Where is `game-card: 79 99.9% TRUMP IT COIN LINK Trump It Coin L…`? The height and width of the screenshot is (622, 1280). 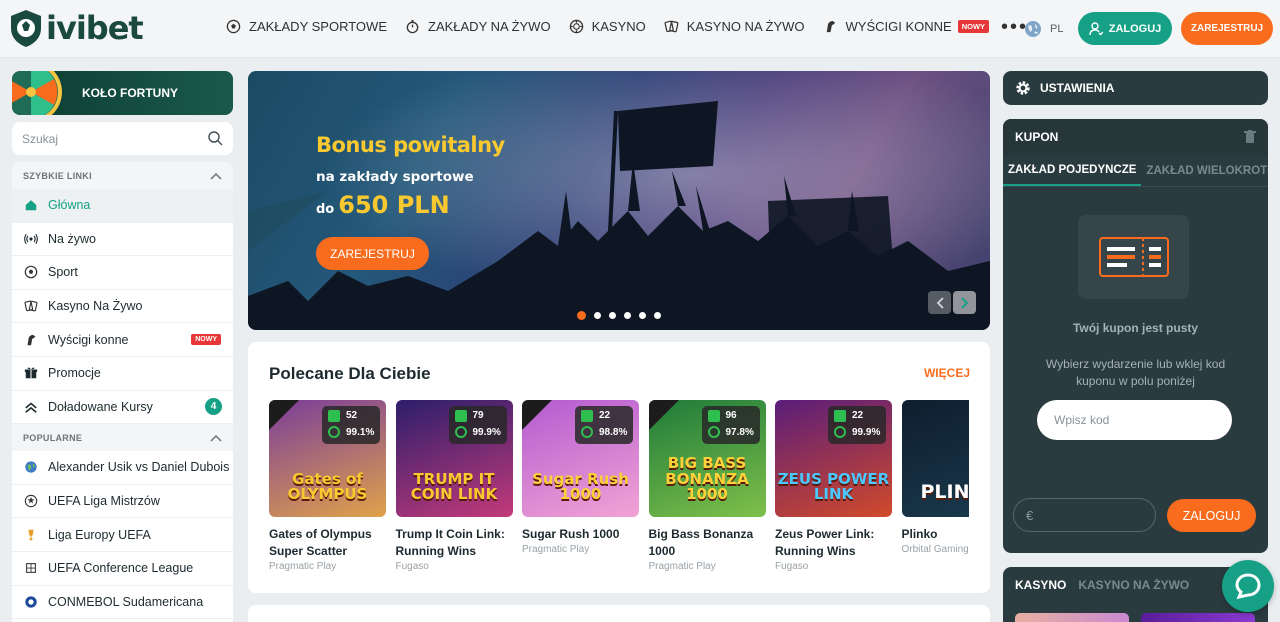 game-card: 79 99.9% TRUMP IT COIN LINK Trump It Coin L… is located at coordinates (454, 486).